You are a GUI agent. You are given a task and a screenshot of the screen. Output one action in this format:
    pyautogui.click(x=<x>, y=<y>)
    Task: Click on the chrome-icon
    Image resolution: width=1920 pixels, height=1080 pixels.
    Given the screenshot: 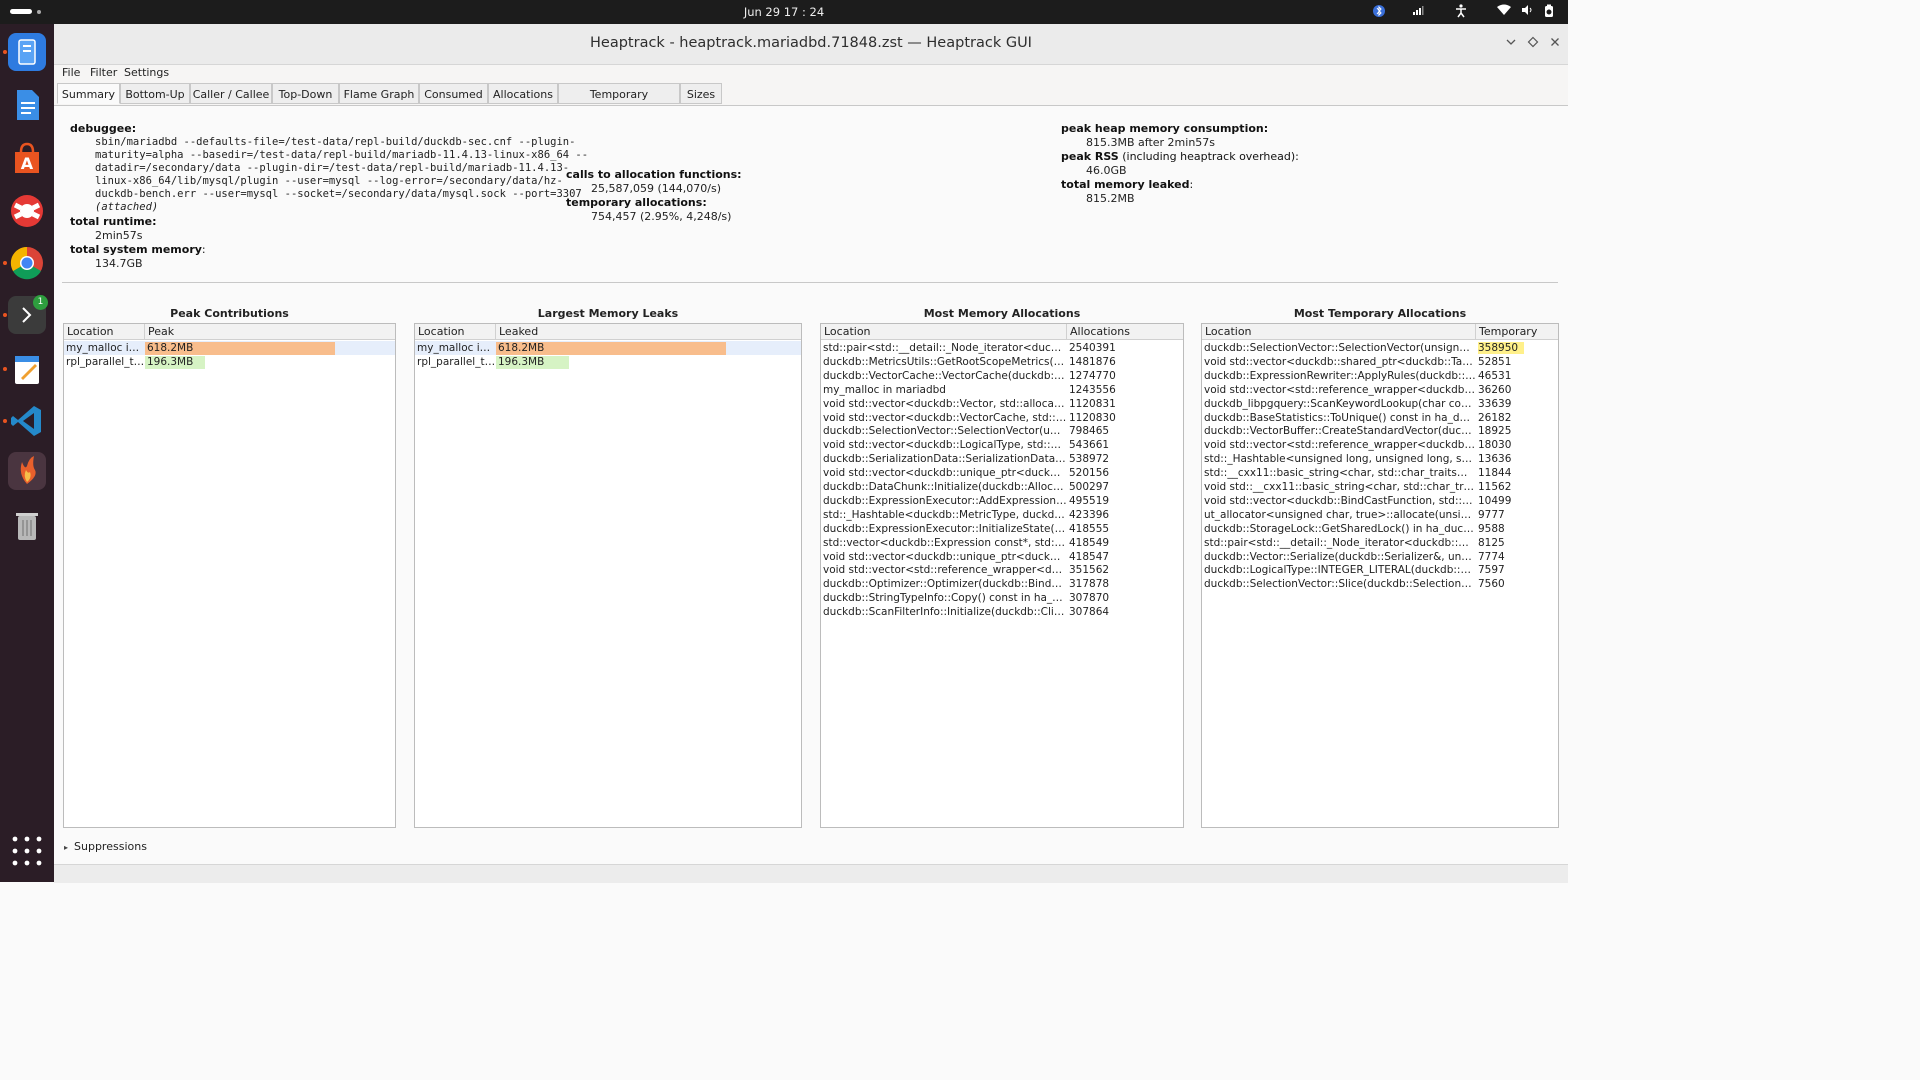 What is the action you would take?
    pyautogui.click(x=27, y=263)
    